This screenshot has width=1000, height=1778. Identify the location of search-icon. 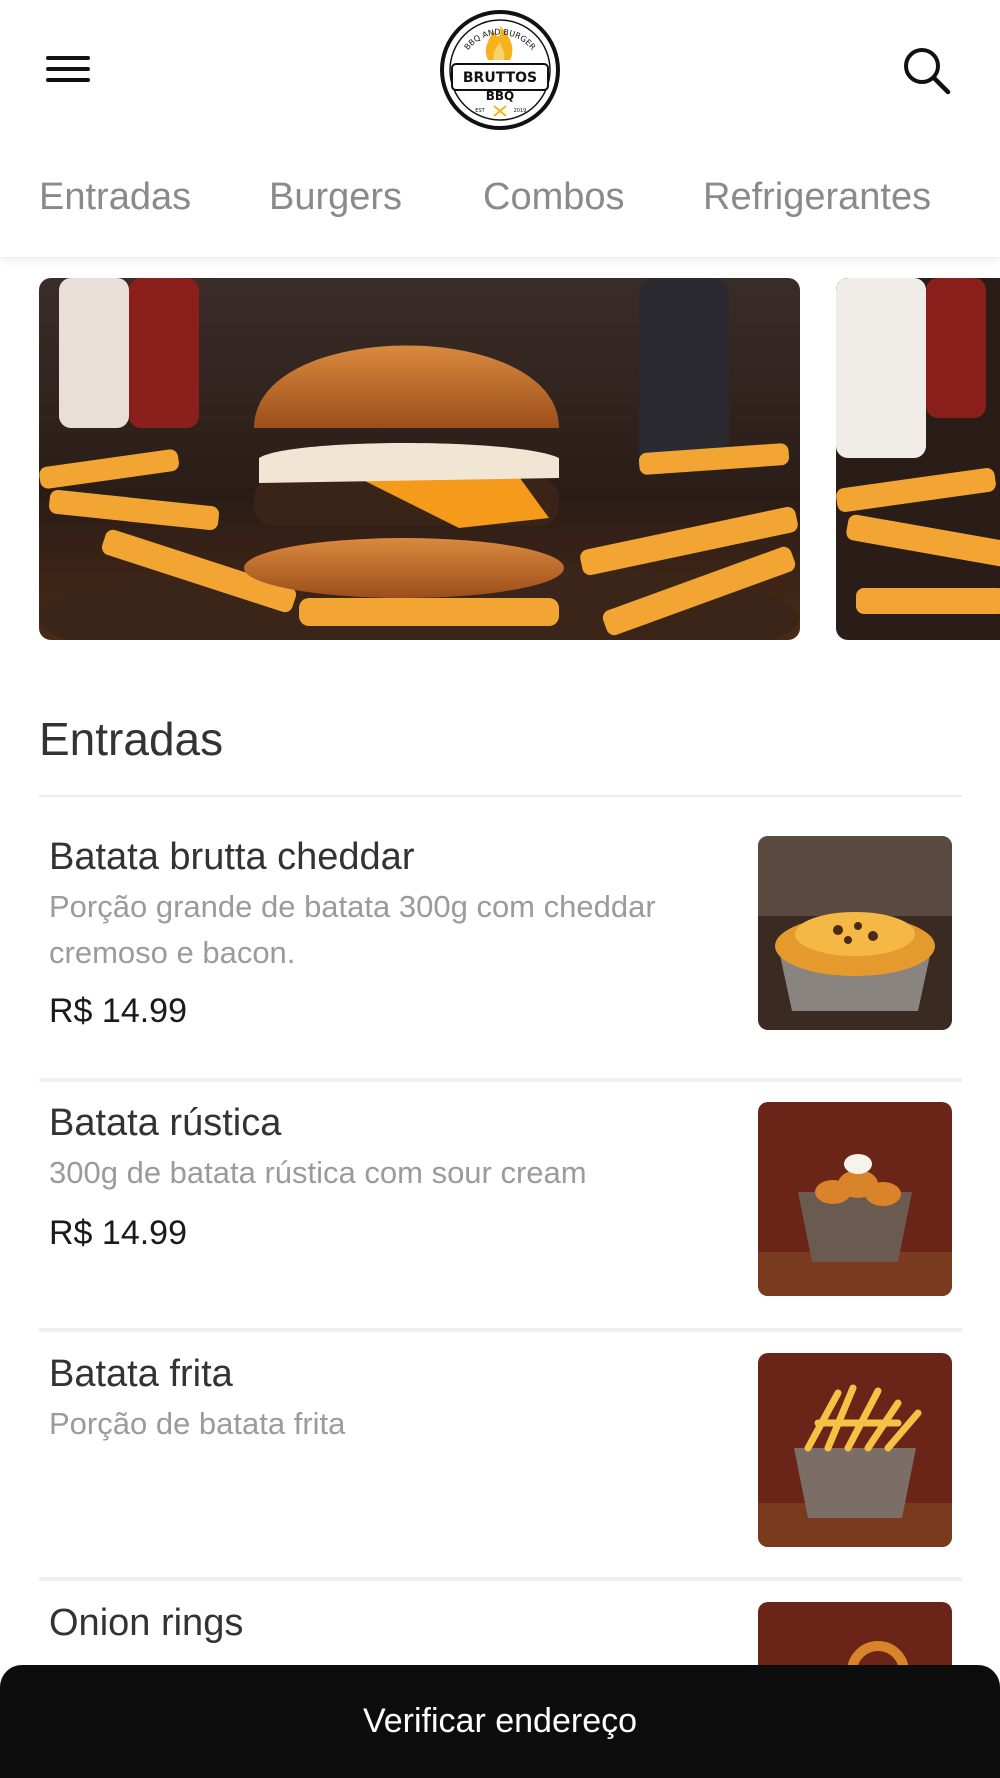
(926, 70).